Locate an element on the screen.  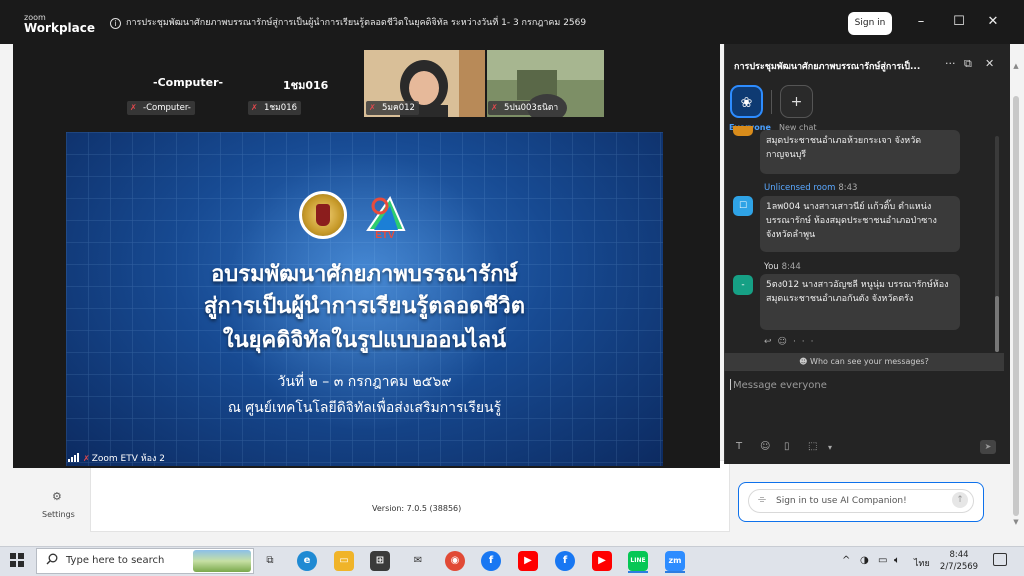
message-sender: Unlicensed room 8:43 is located at coordinates (811, 188).